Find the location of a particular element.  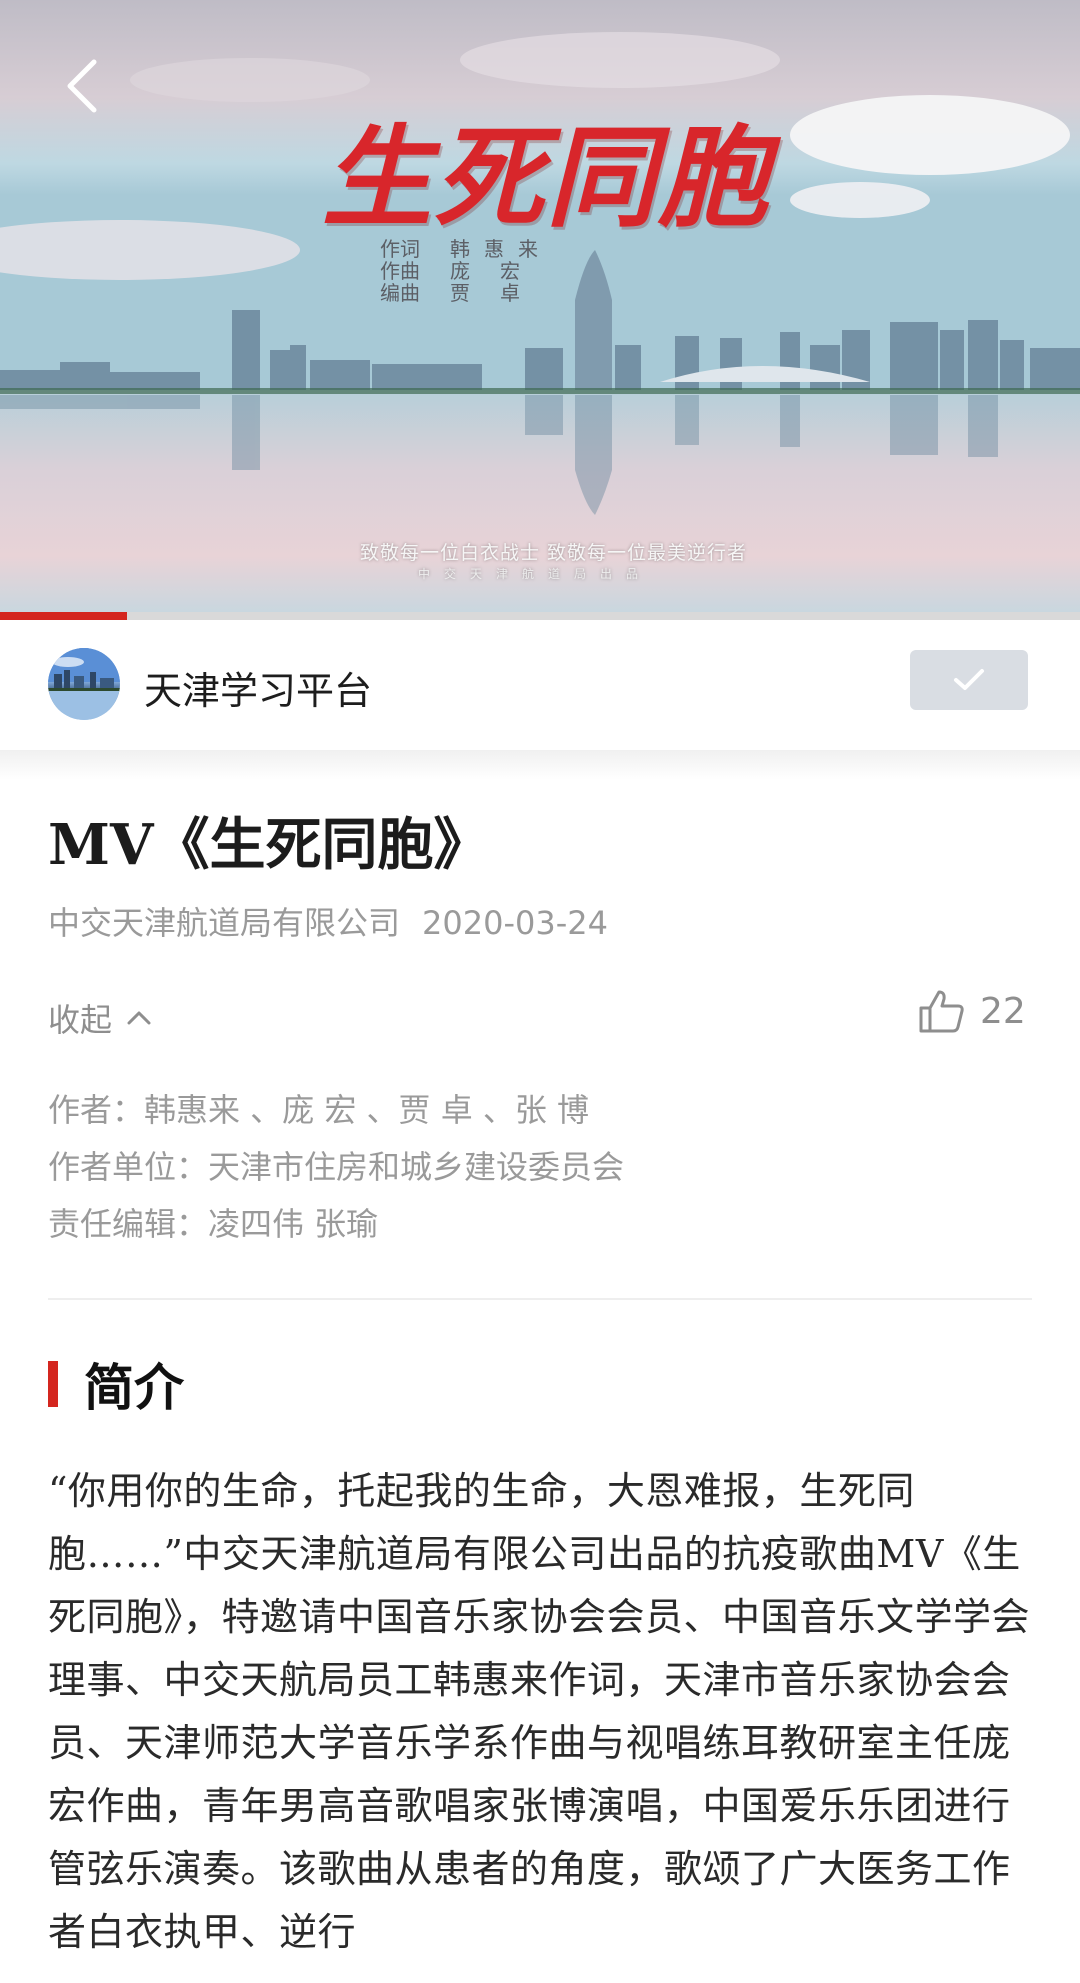

article-authors: 作者：韩惠来 、庞 宏 、贾 卓 、张 博 is located at coordinates (319, 1110).